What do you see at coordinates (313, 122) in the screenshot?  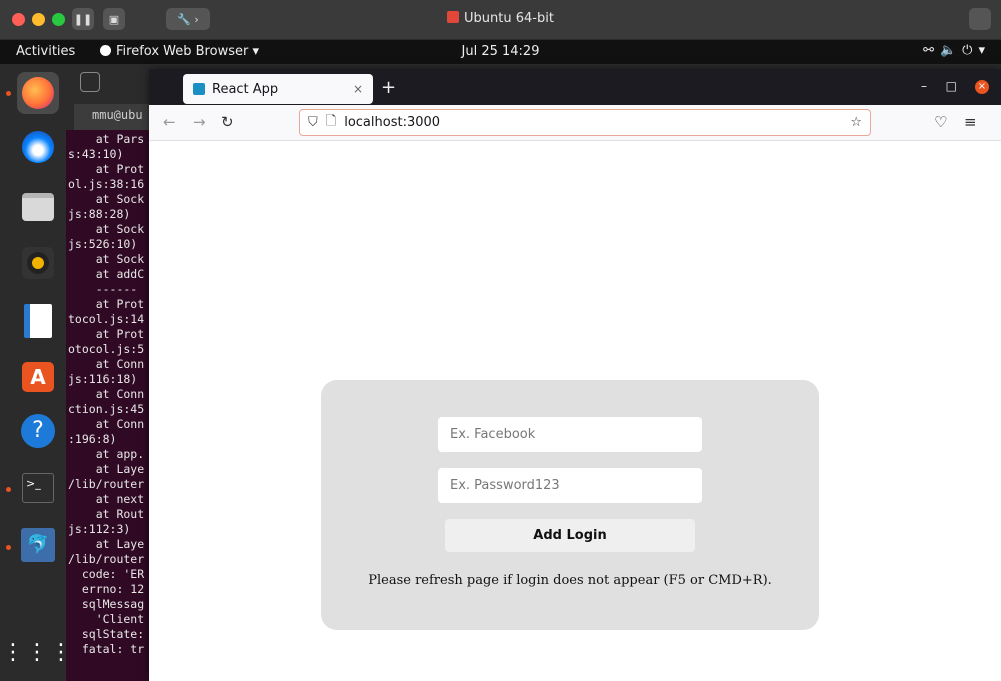 I see `shield-icon: ⛉` at bounding box center [313, 122].